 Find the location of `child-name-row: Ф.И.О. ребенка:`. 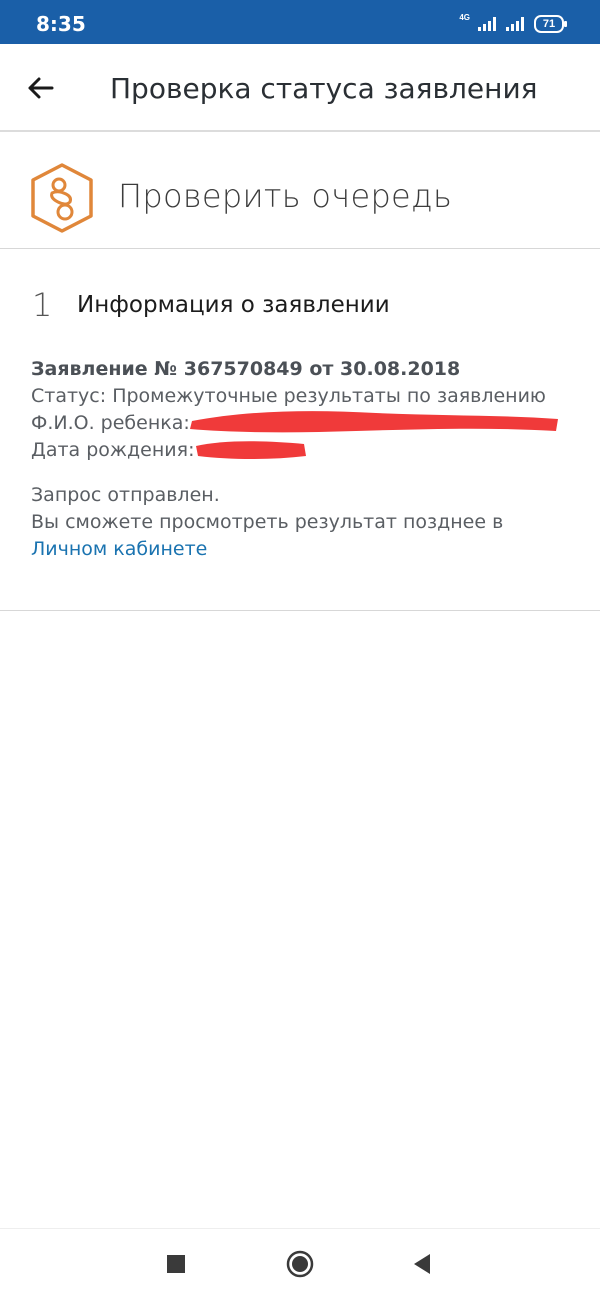

child-name-row: Ф.И.О. ребенка: is located at coordinates (311, 423).